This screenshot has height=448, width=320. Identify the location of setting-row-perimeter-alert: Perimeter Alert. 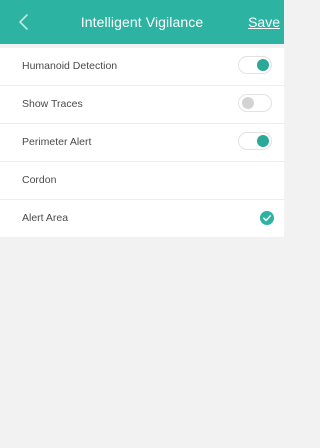
(142, 143).